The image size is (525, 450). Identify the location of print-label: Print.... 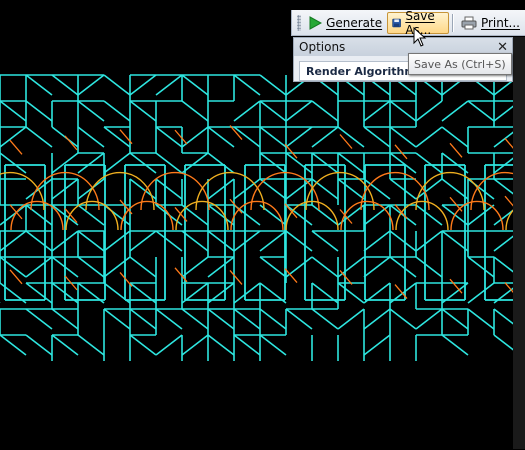
(500, 22).